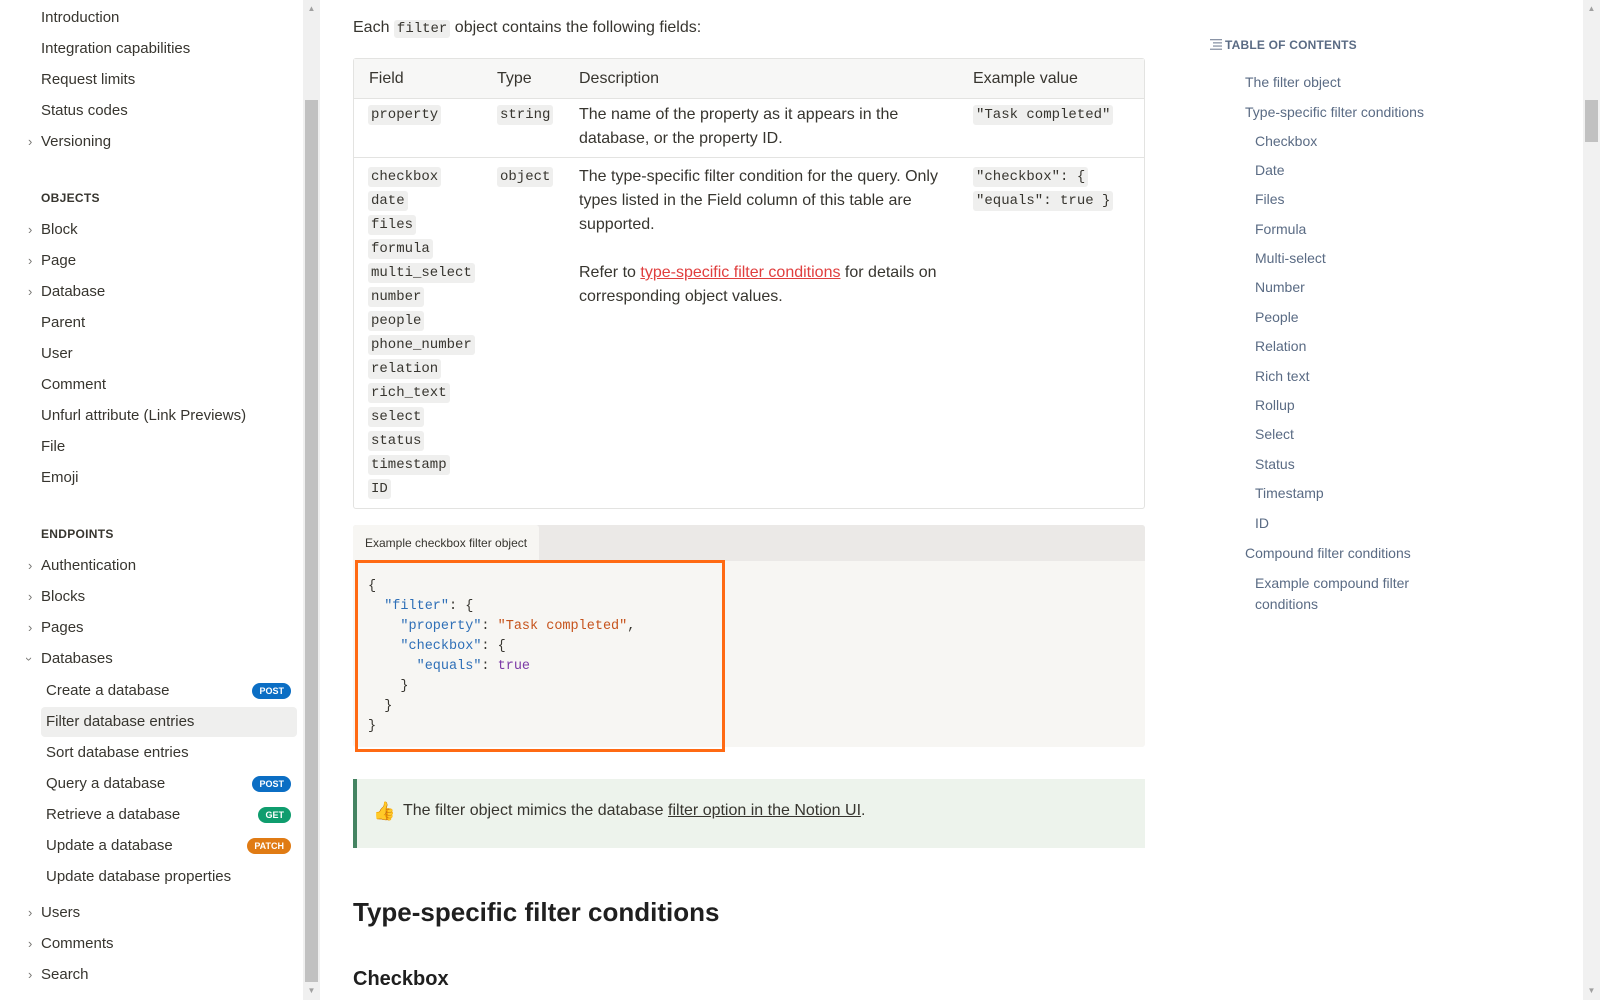  I want to click on field-code-checkbox: checkbox, so click(405, 177).